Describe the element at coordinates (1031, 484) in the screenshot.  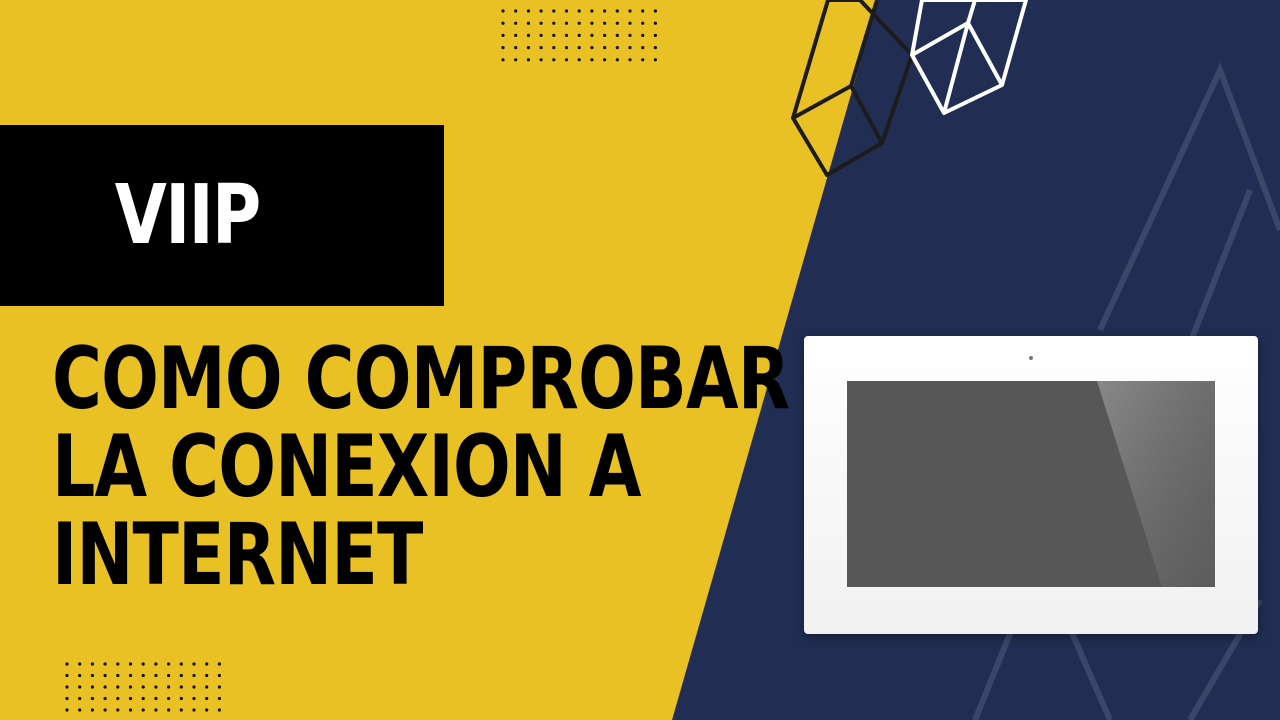
I see `monitor-screen` at that location.